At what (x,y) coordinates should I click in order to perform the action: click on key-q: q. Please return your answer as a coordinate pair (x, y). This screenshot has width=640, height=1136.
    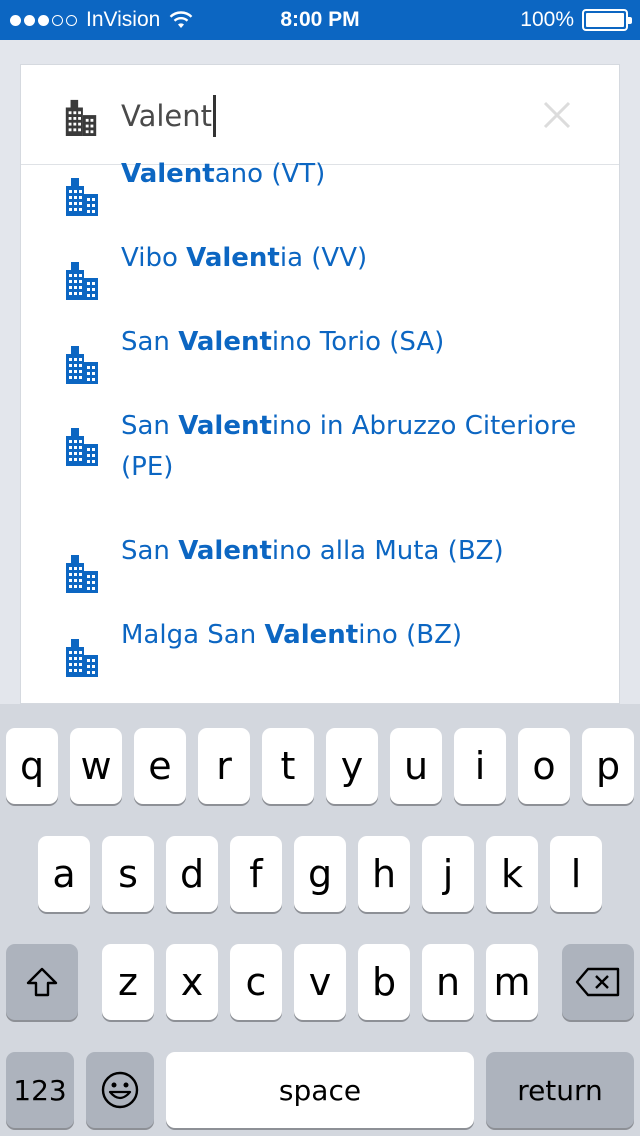
    Looking at the image, I should click on (32, 766).